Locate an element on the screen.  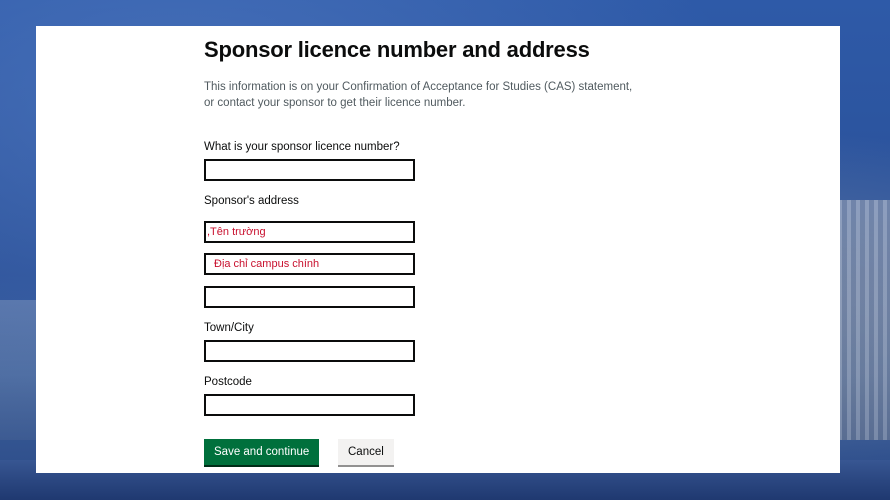
postcode-label: Postcode is located at coordinates (228, 382).